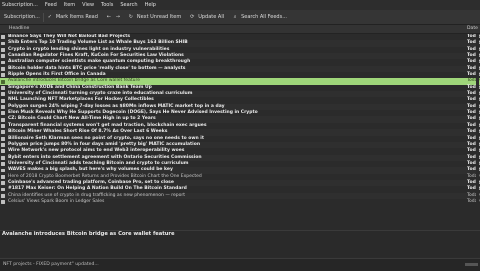 This screenshot has width=480, height=271. What do you see at coordinates (76, 17) in the screenshot?
I see `mark-items-read-label: Mark Items Read` at bounding box center [76, 17].